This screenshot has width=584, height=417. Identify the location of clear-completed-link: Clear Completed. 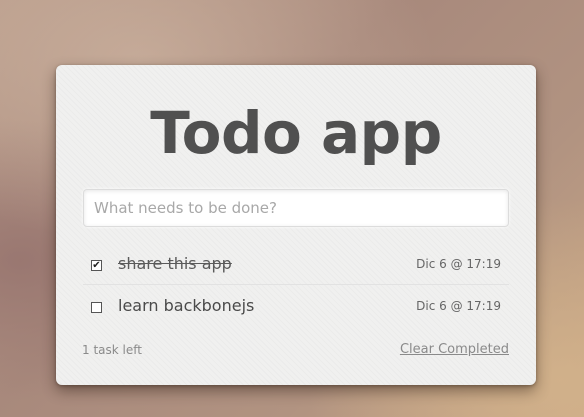
(454, 349).